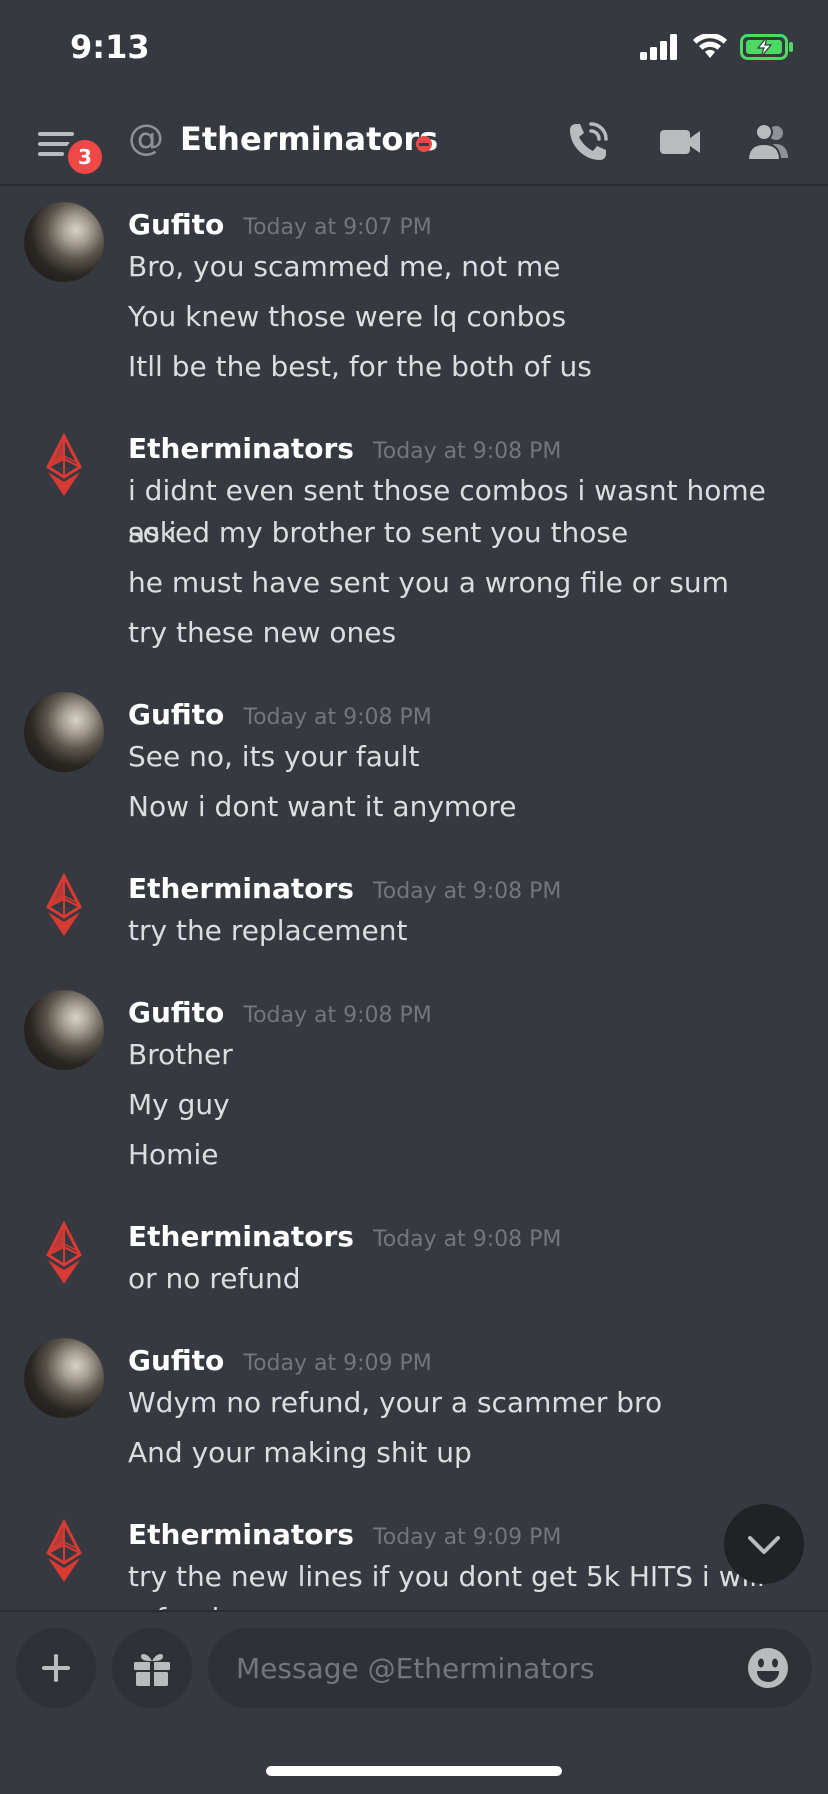 The height and width of the screenshot is (1794, 828). I want to click on message-header: Gufito Today at 9:07 PM, so click(280, 224).